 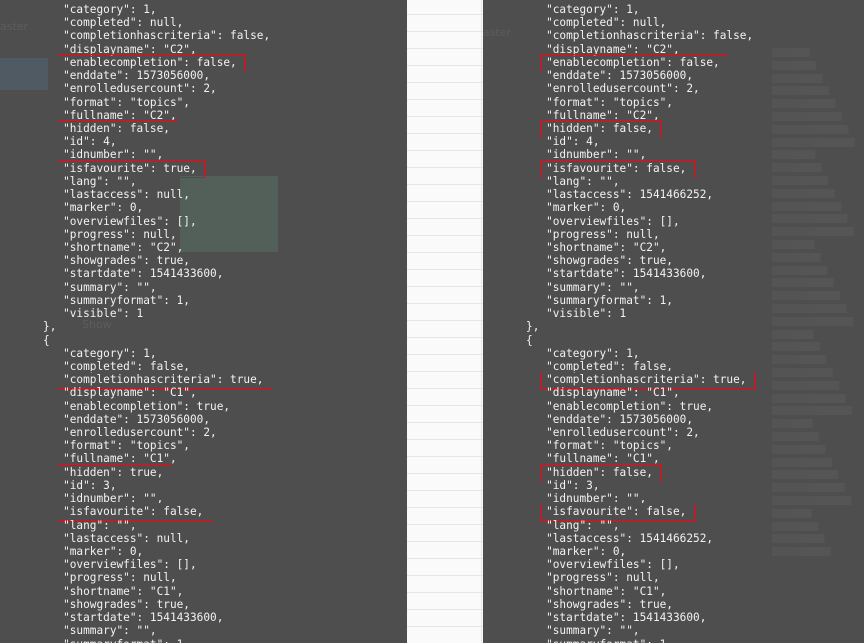 What do you see at coordinates (610, 406) in the screenshot?
I see `json-line: "enablecompletion": true,` at bounding box center [610, 406].